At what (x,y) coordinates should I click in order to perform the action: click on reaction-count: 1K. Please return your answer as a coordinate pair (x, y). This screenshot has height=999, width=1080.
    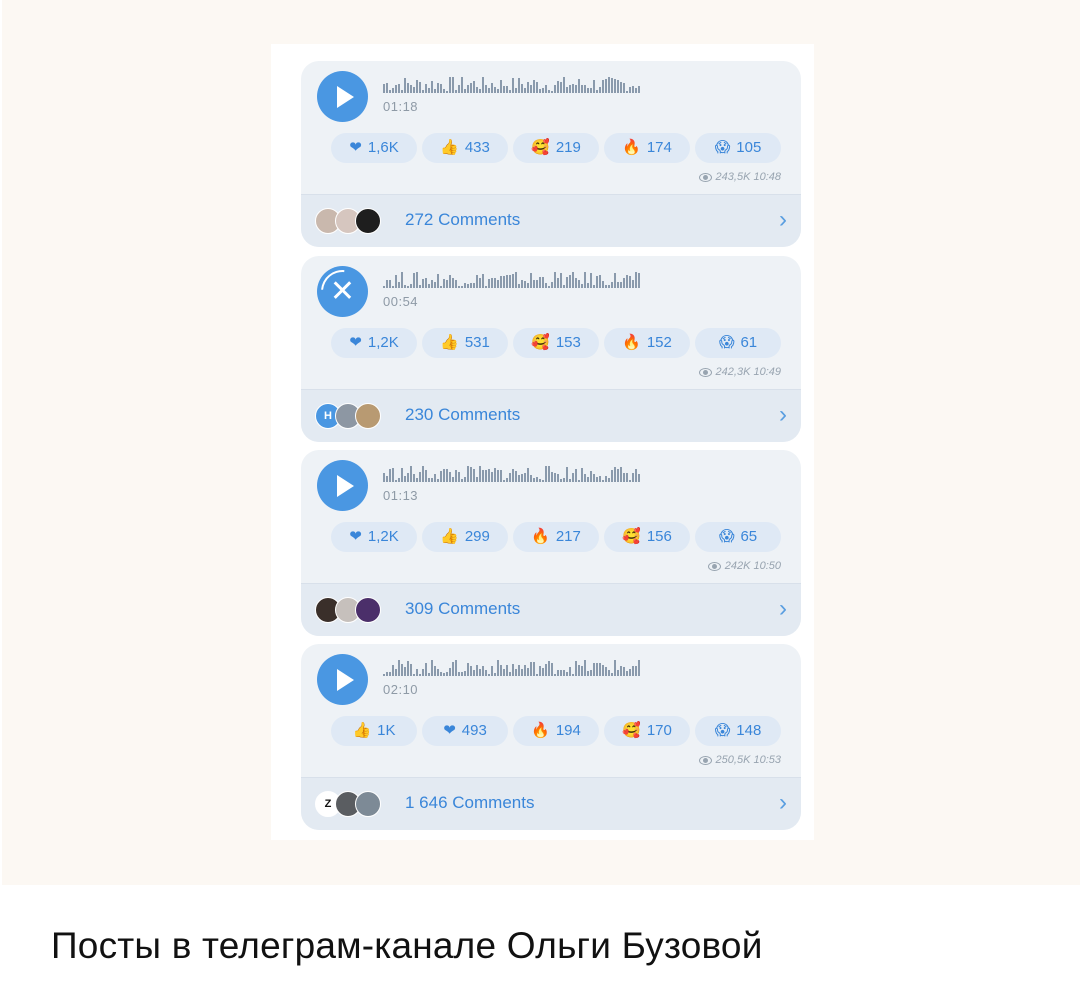
    Looking at the image, I should click on (386, 730).